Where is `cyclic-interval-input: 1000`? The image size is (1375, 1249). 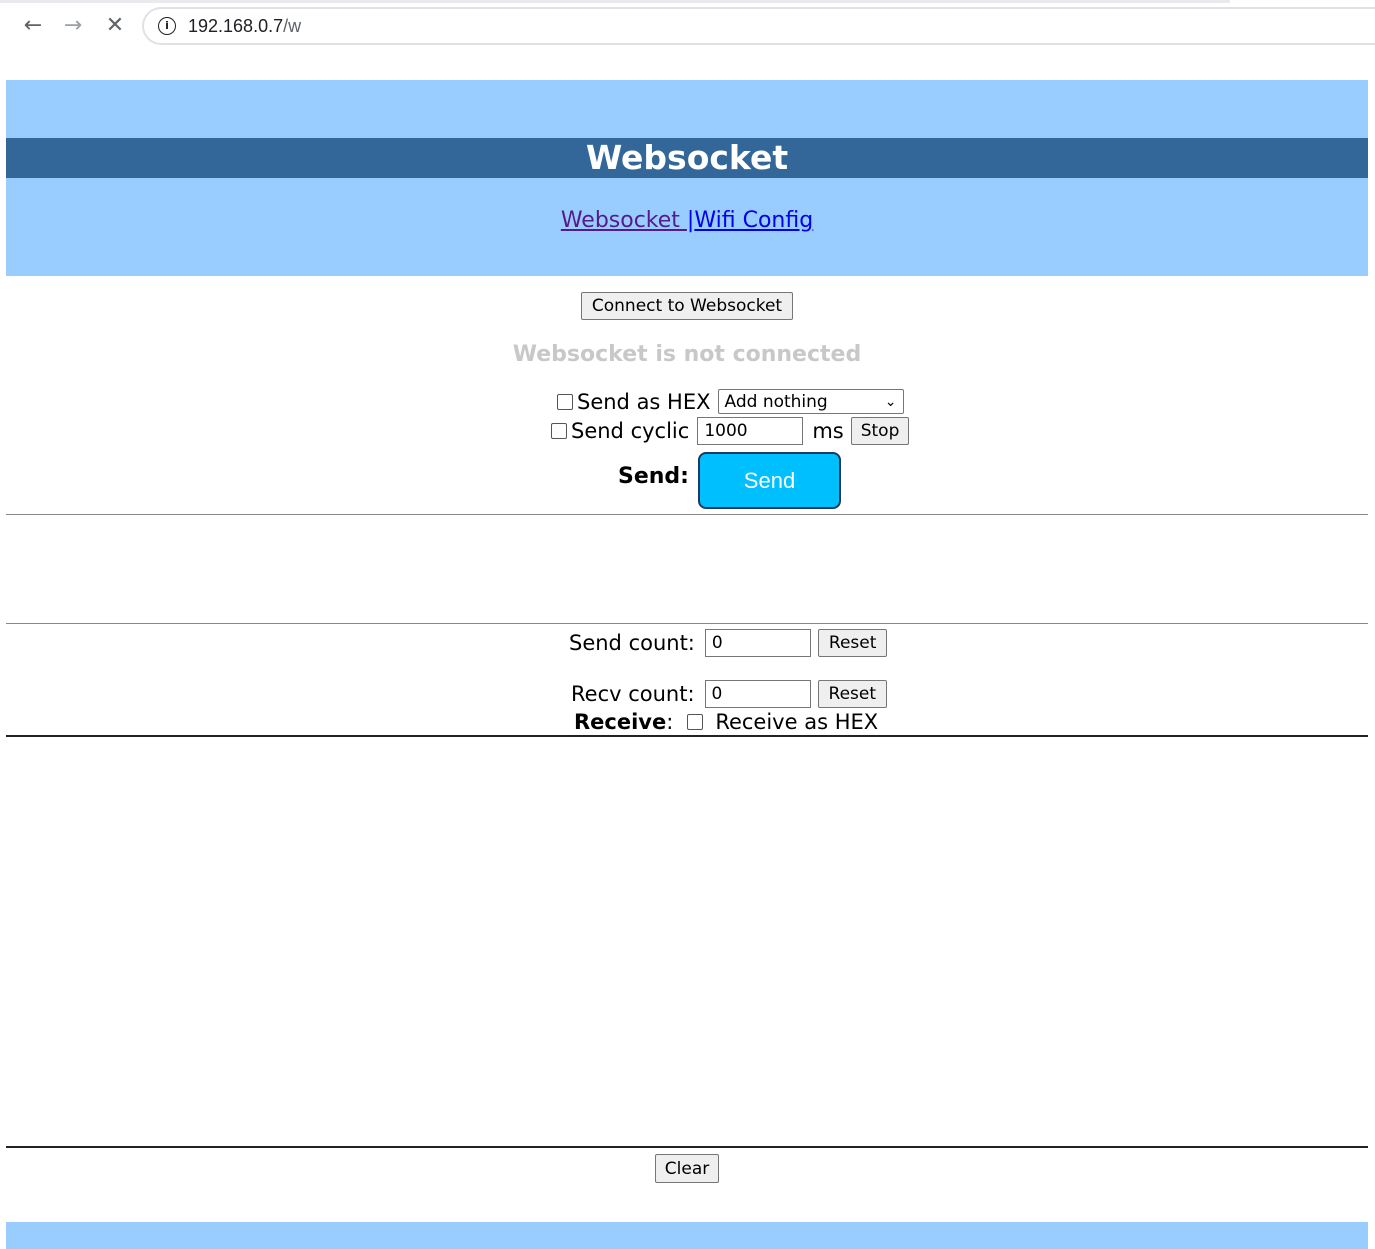 cyclic-interval-input: 1000 is located at coordinates (750, 431).